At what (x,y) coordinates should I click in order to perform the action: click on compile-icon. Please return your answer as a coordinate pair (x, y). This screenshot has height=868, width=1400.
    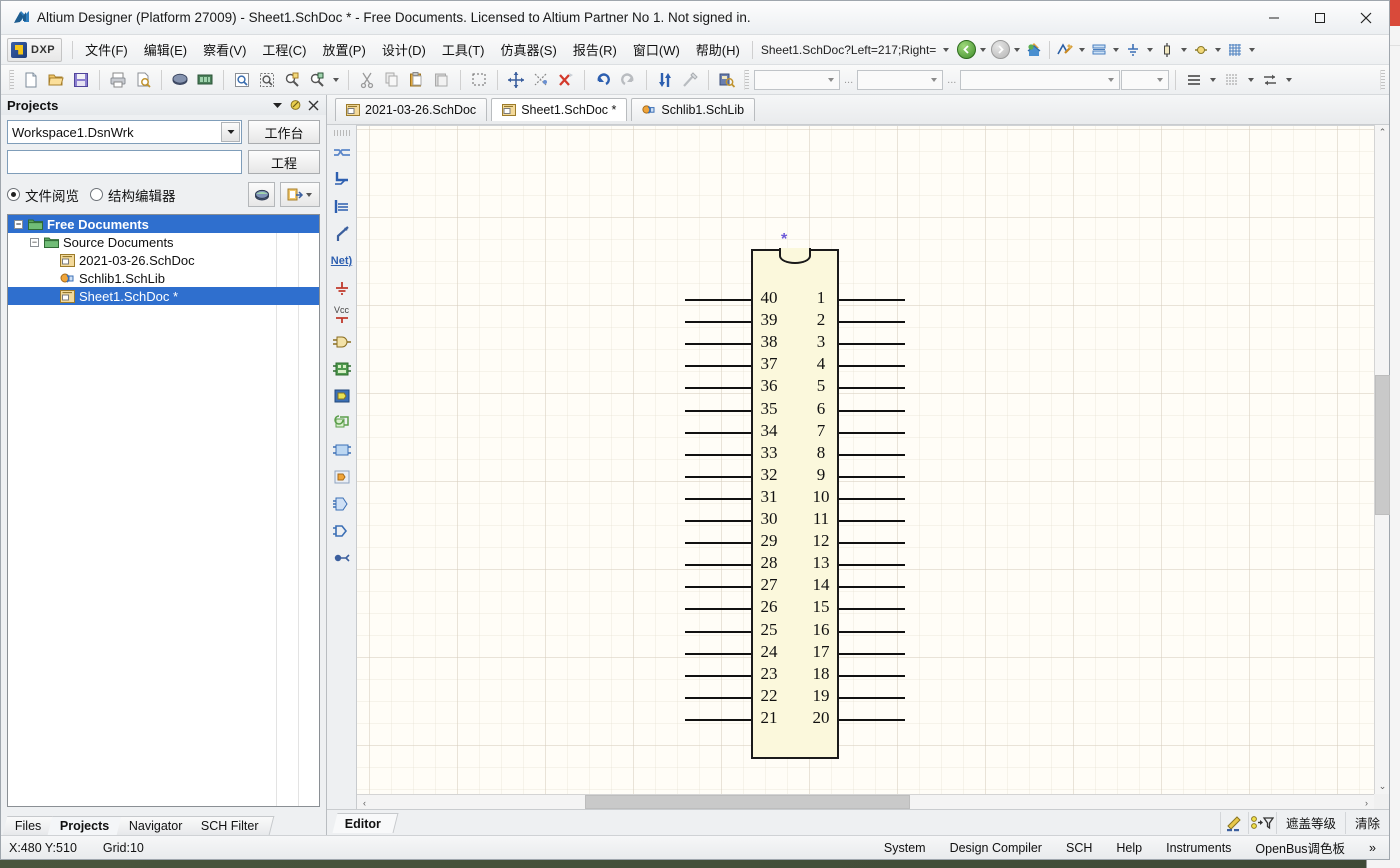
    Looking at the image, I should click on (261, 194).